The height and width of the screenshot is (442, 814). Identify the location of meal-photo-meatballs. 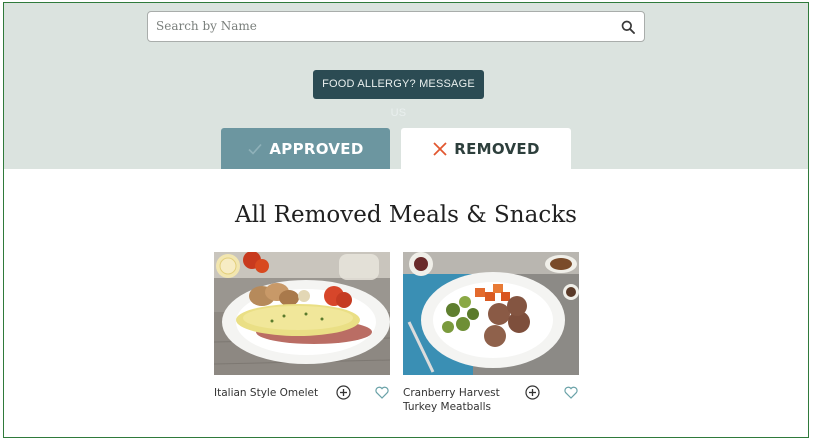
(491, 313).